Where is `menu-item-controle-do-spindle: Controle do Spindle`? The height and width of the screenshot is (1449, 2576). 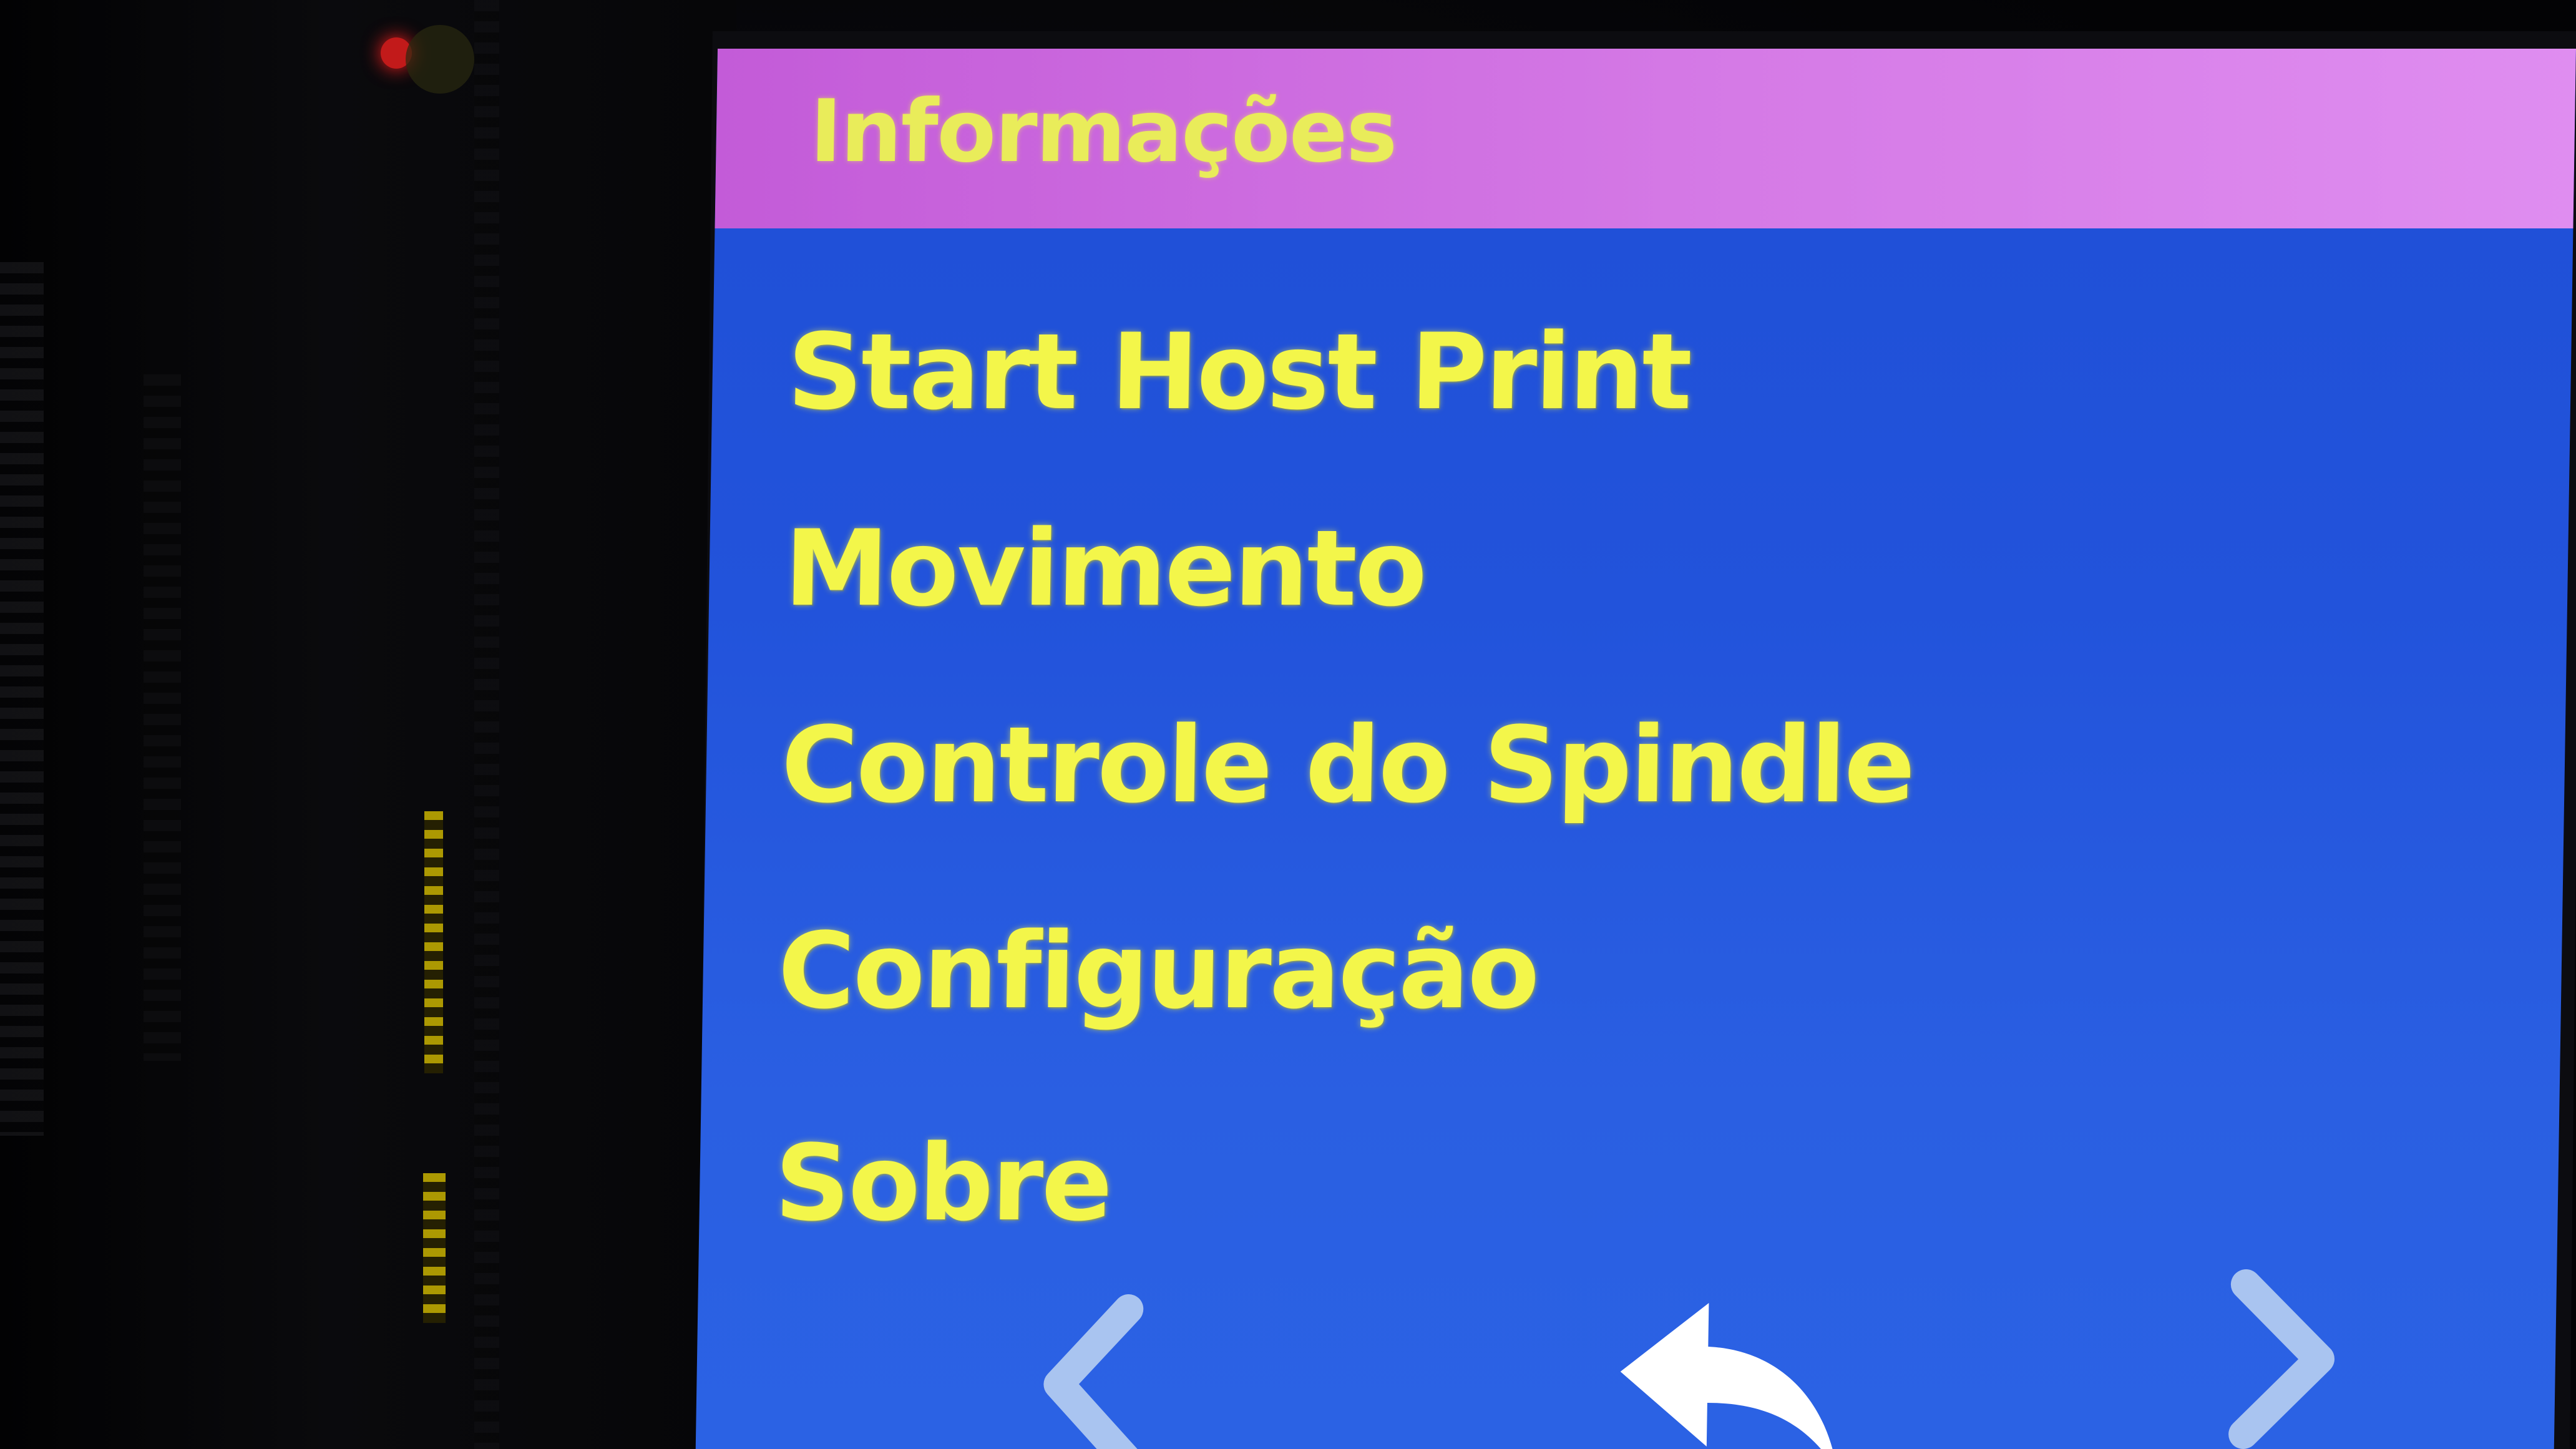
menu-item-controle-do-spindle: Controle do Spindle is located at coordinates (1347, 765).